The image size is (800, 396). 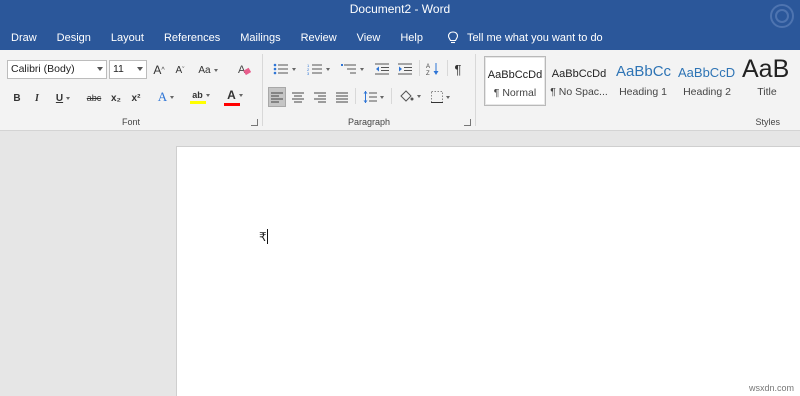 What do you see at coordinates (515, 93) in the screenshot?
I see `style-name: ¶ Normal` at bounding box center [515, 93].